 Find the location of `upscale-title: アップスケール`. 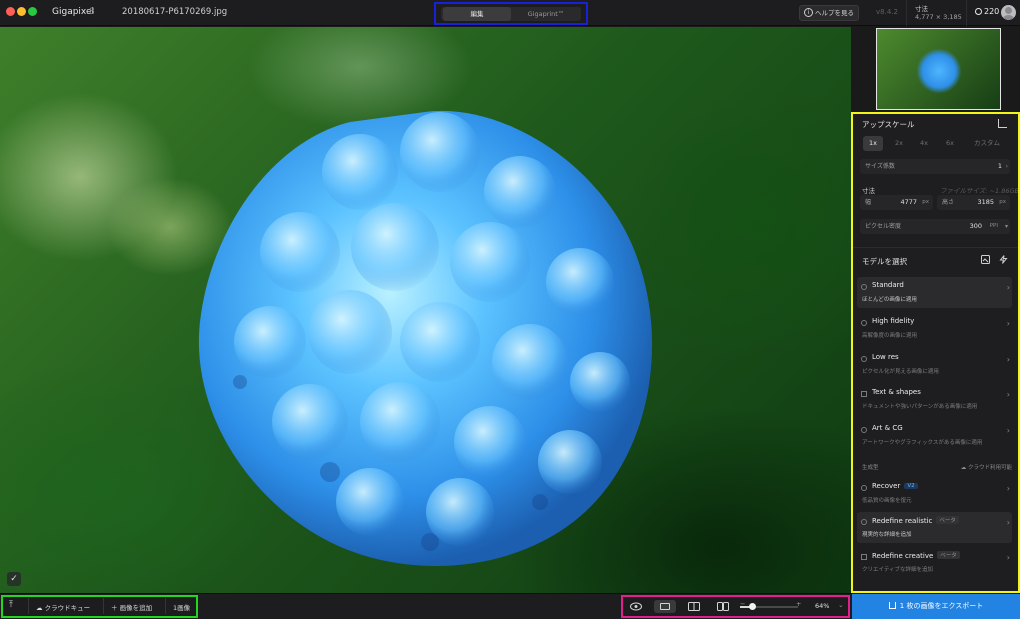

upscale-title: アップスケール is located at coordinates (888, 124).